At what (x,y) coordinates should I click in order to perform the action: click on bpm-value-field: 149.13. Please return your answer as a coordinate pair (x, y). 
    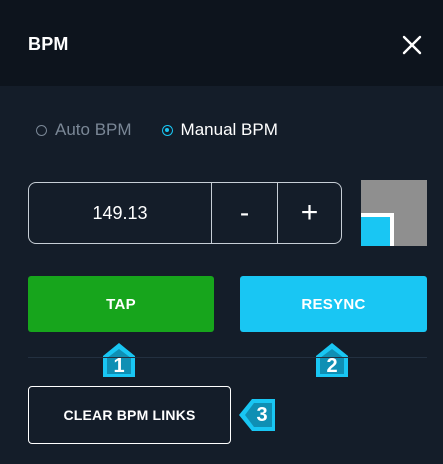
    Looking at the image, I should click on (120, 213).